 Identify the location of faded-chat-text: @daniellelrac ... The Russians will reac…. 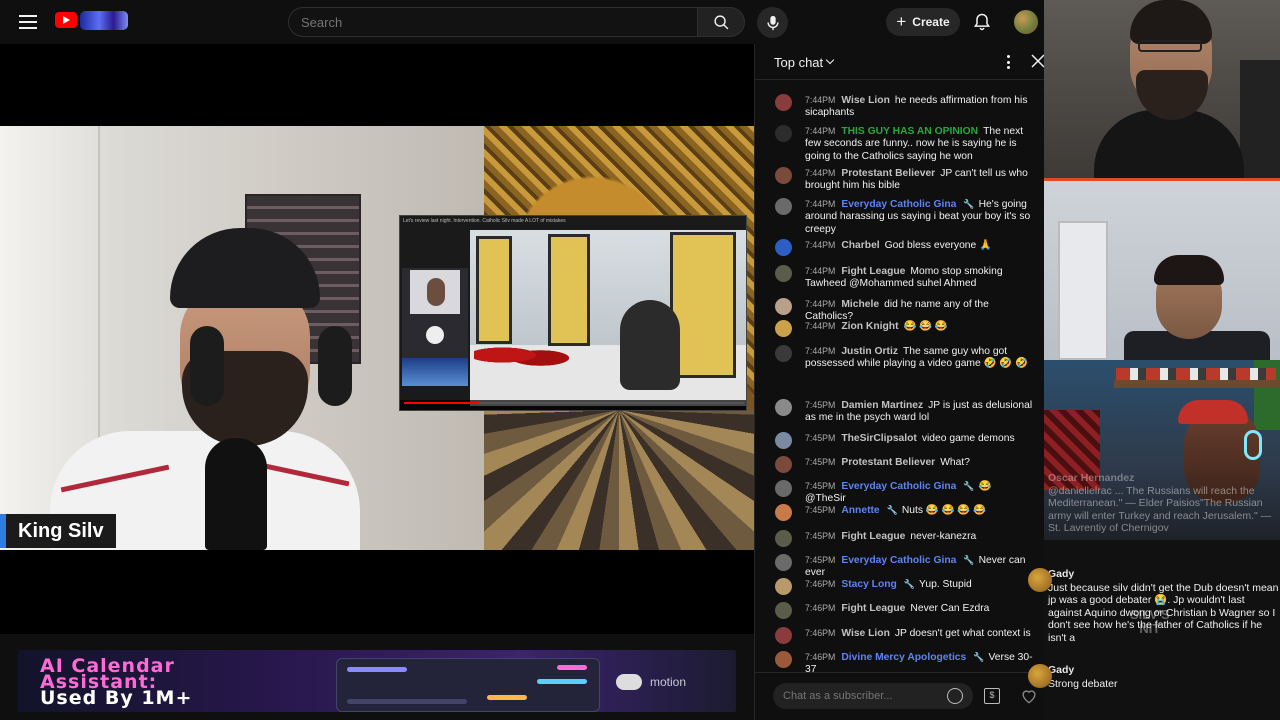
(1160, 509).